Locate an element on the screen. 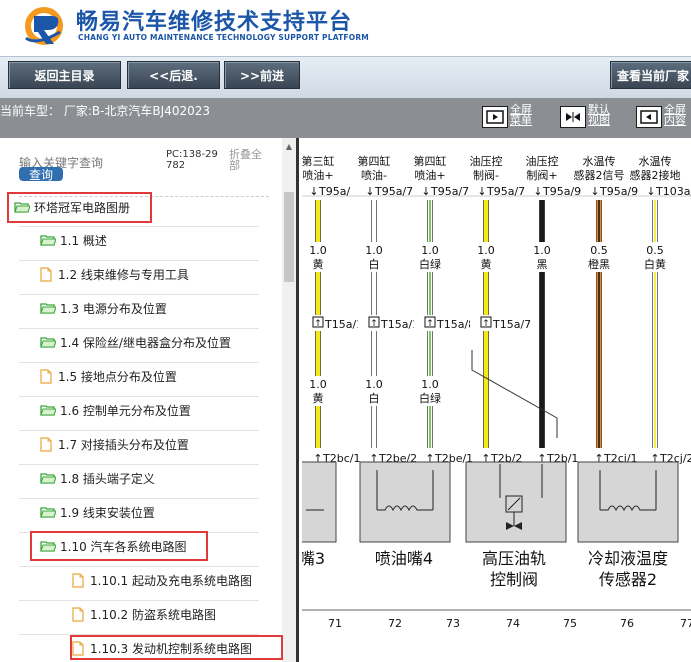 The width and height of the screenshot is (691, 662). tree-item-1-2: 1.2 线束维修与专用工具 is located at coordinates (114, 274).